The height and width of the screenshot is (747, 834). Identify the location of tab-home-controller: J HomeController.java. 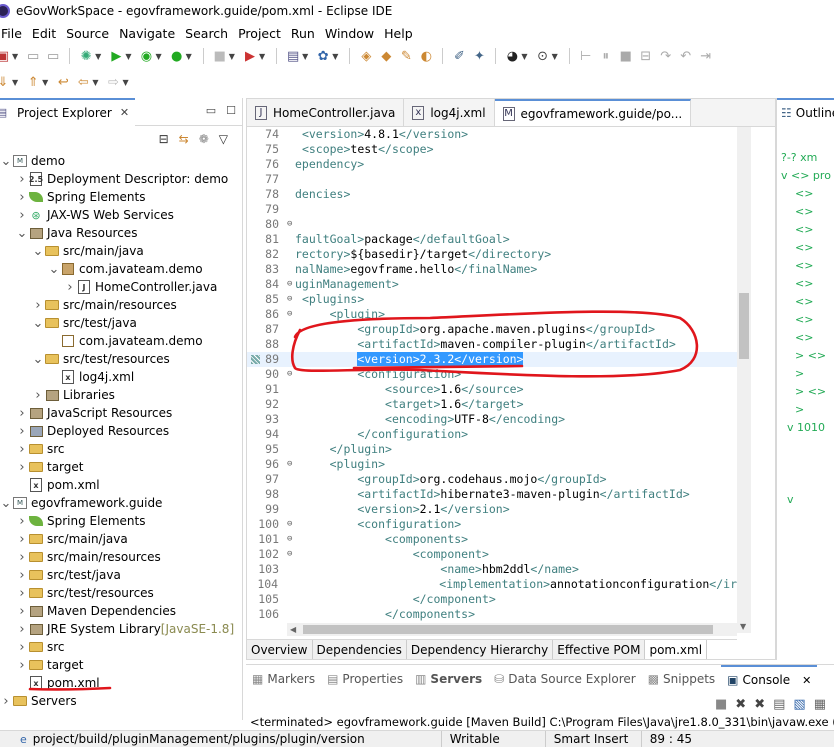
(326, 112).